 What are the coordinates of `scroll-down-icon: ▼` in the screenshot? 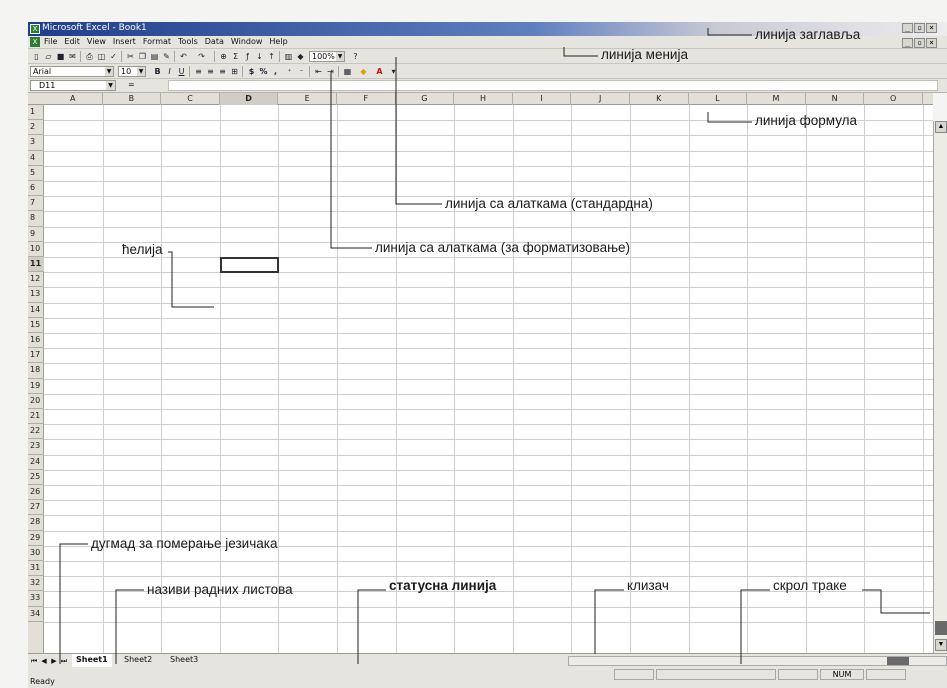 It's located at (941, 645).